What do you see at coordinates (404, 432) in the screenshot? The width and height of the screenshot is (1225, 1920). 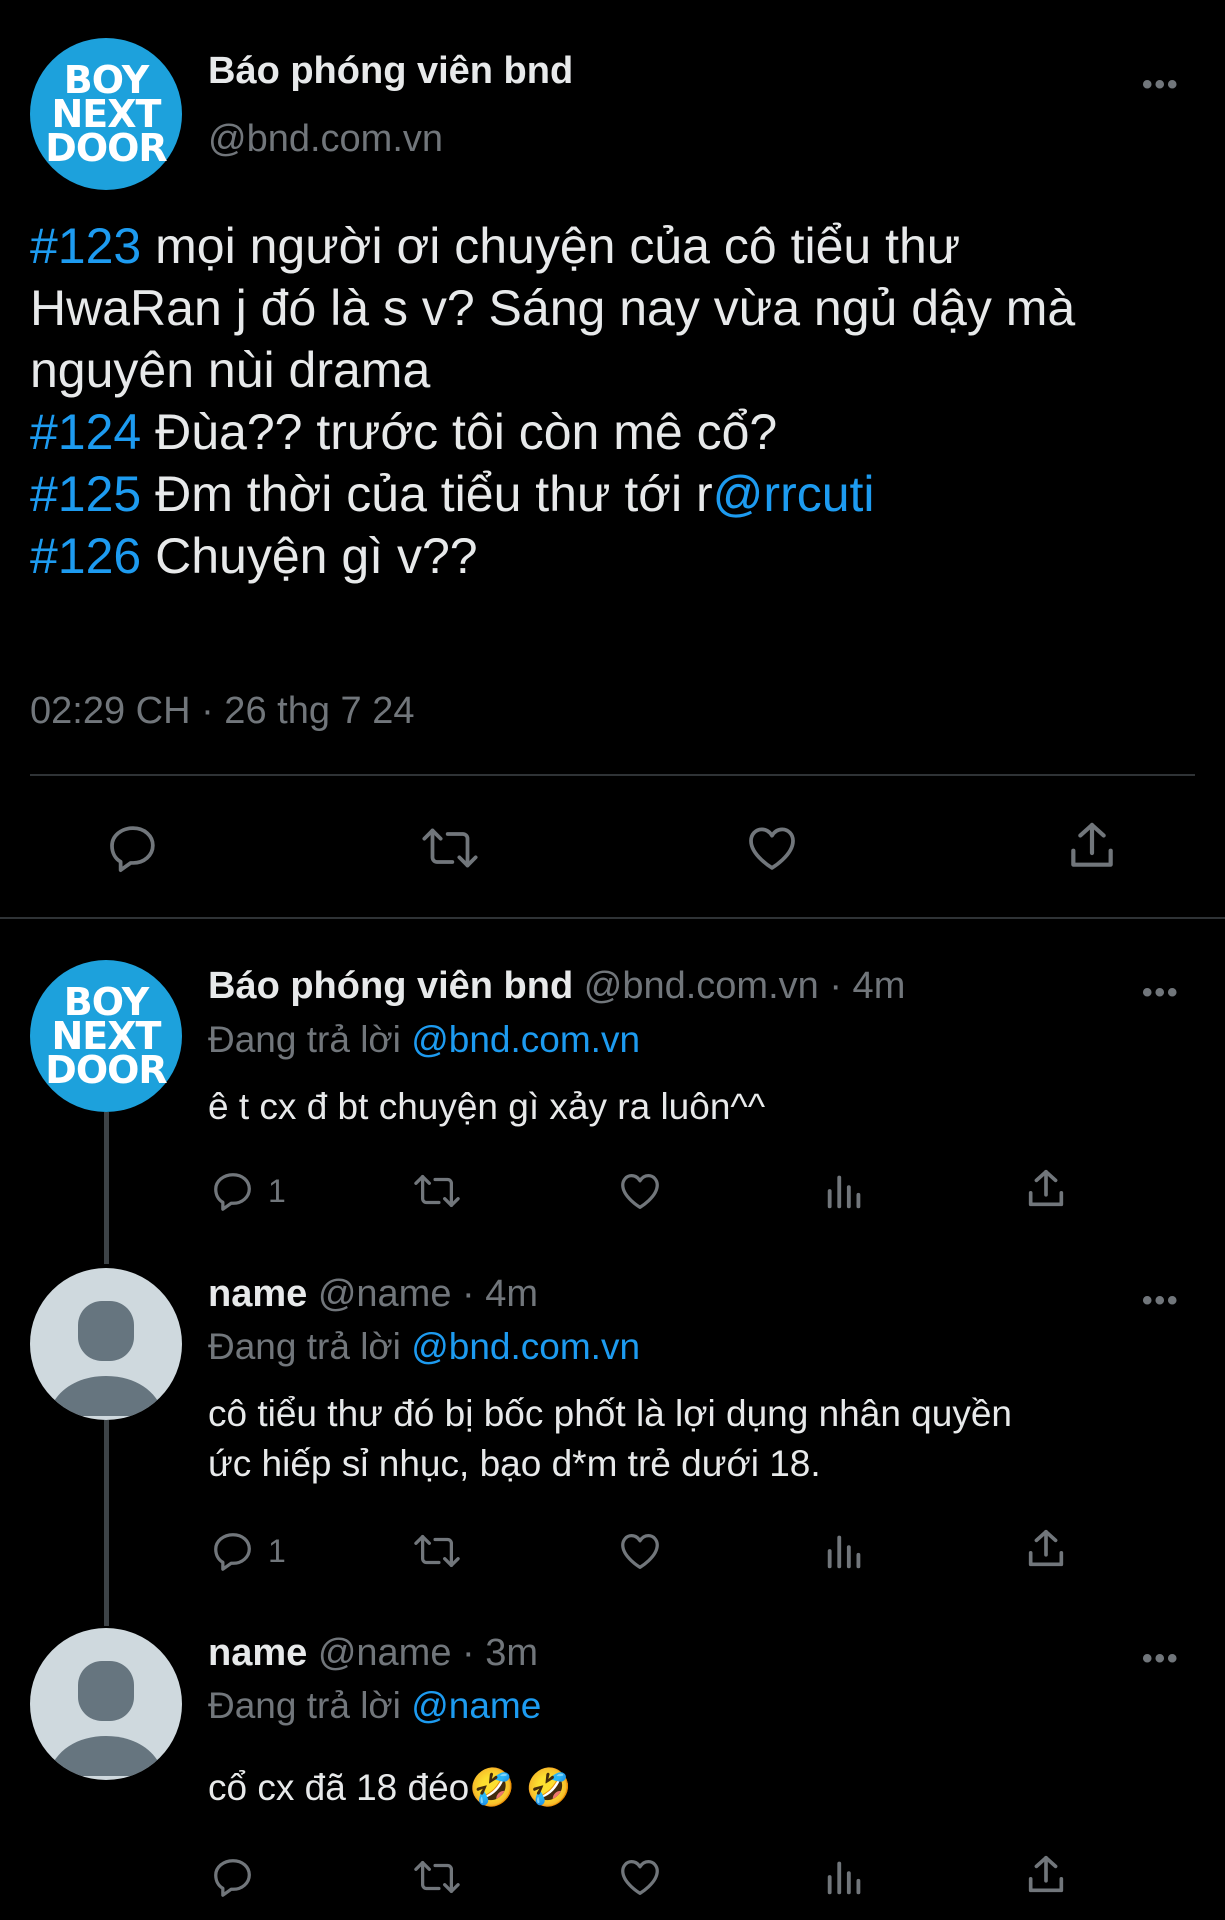 I see `tweet-line: #124 Đùa?? trước tôi còn mê cổ?` at bounding box center [404, 432].